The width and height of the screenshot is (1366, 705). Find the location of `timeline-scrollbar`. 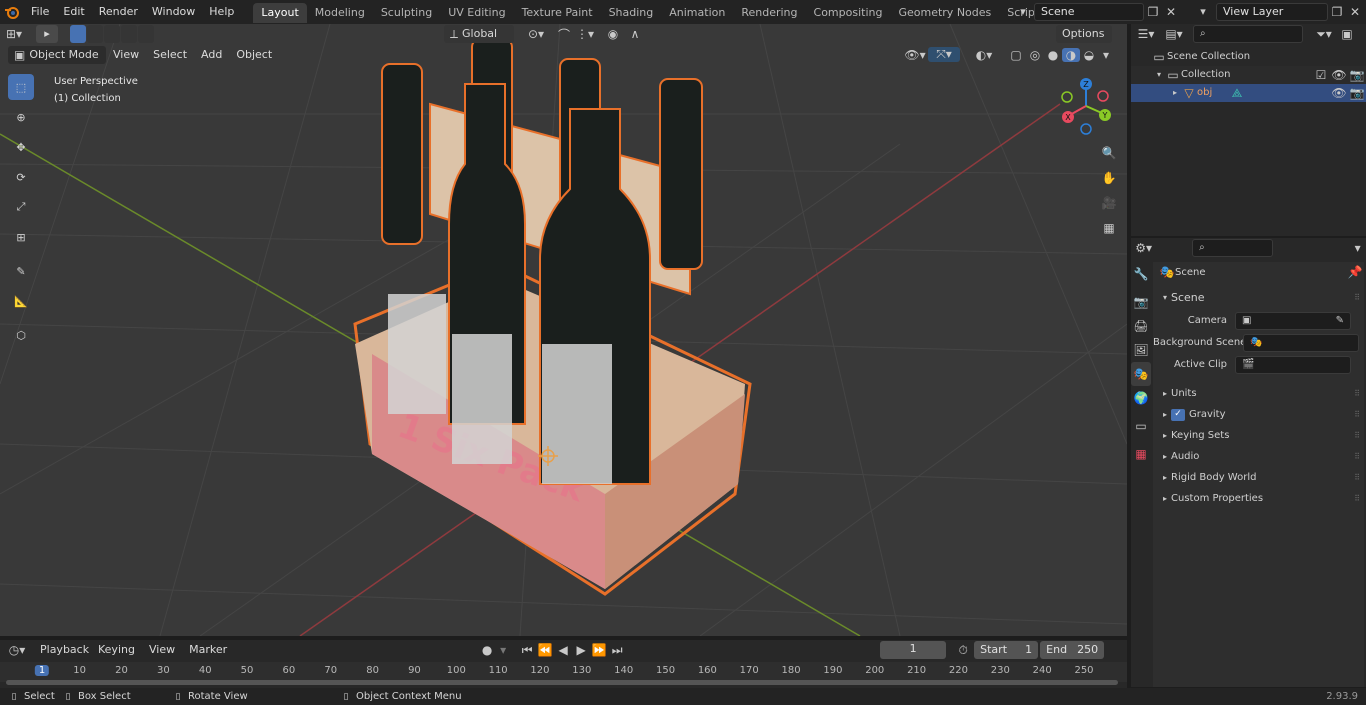

timeline-scrollbar is located at coordinates (562, 682).